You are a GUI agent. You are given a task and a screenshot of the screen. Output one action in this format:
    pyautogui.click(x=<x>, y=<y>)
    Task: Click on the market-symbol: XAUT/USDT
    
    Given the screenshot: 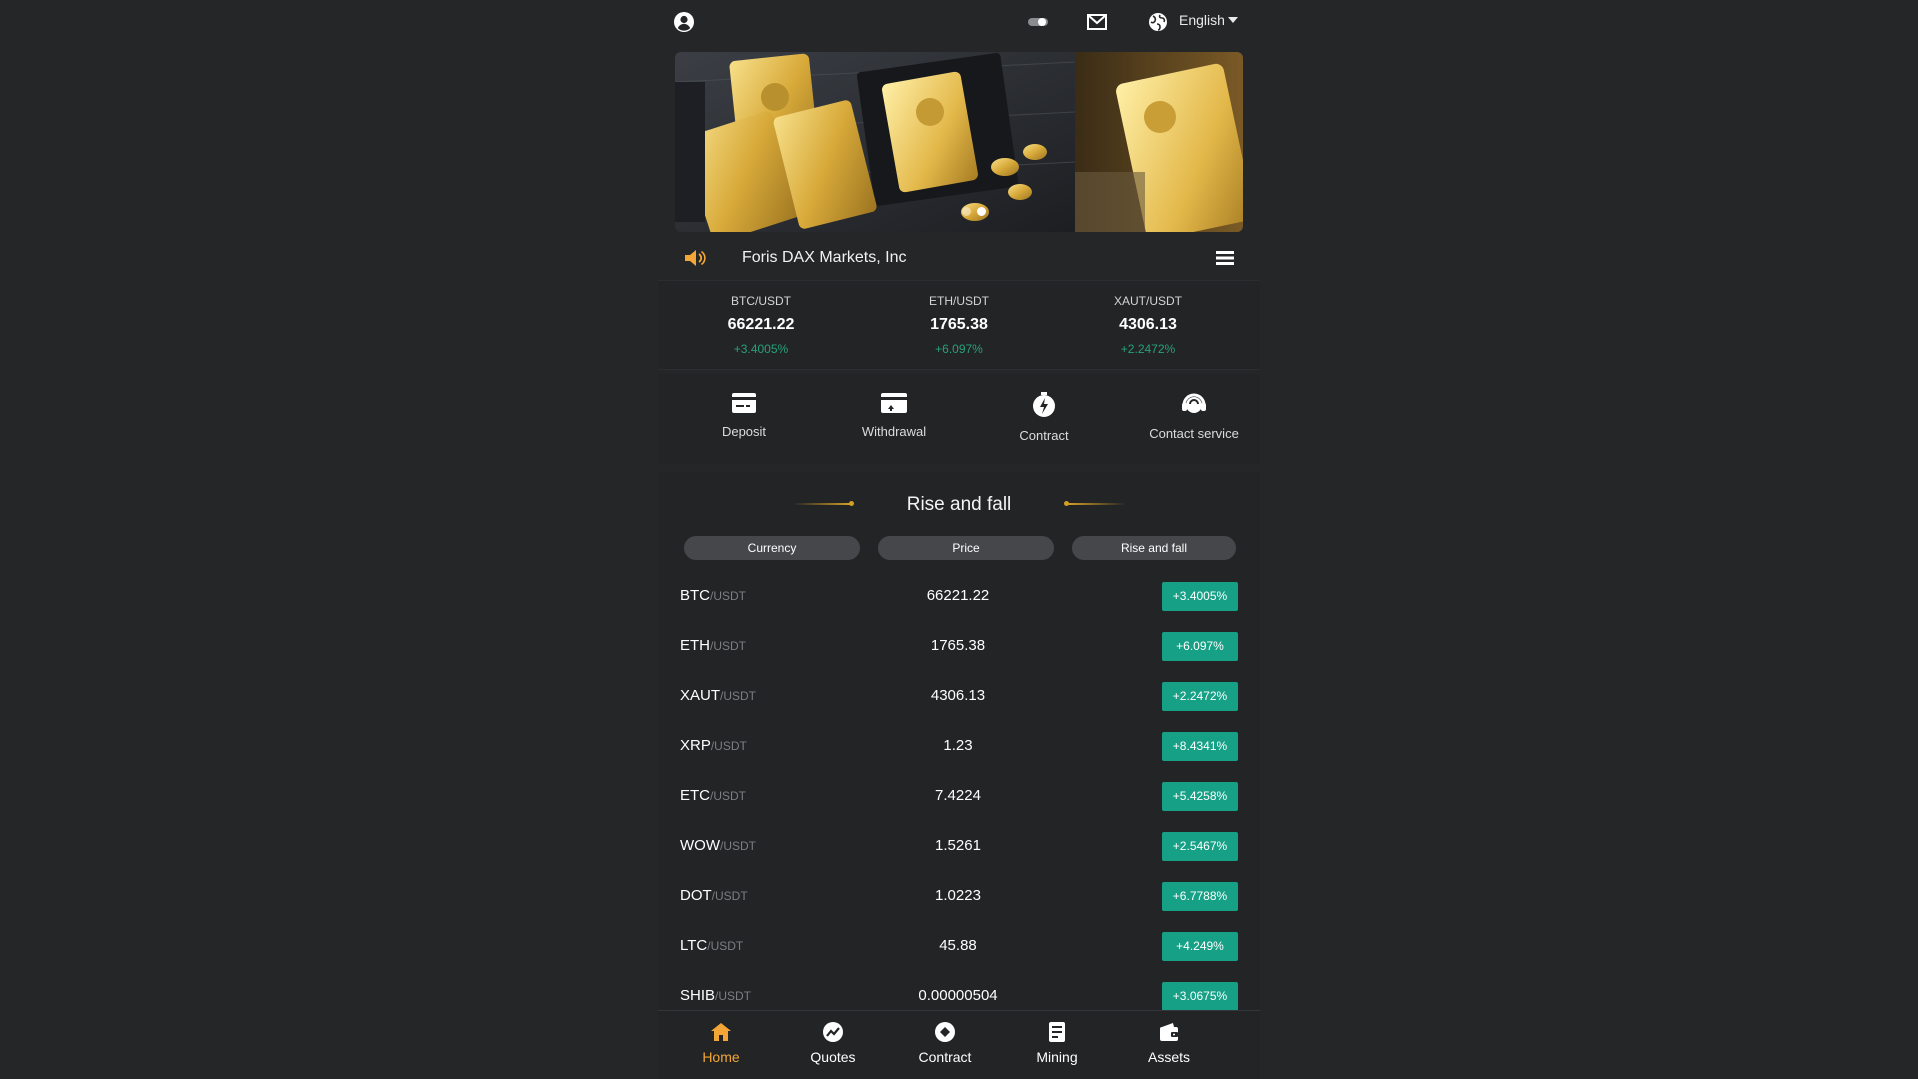 What is the action you would take?
    pyautogui.click(x=718, y=695)
    